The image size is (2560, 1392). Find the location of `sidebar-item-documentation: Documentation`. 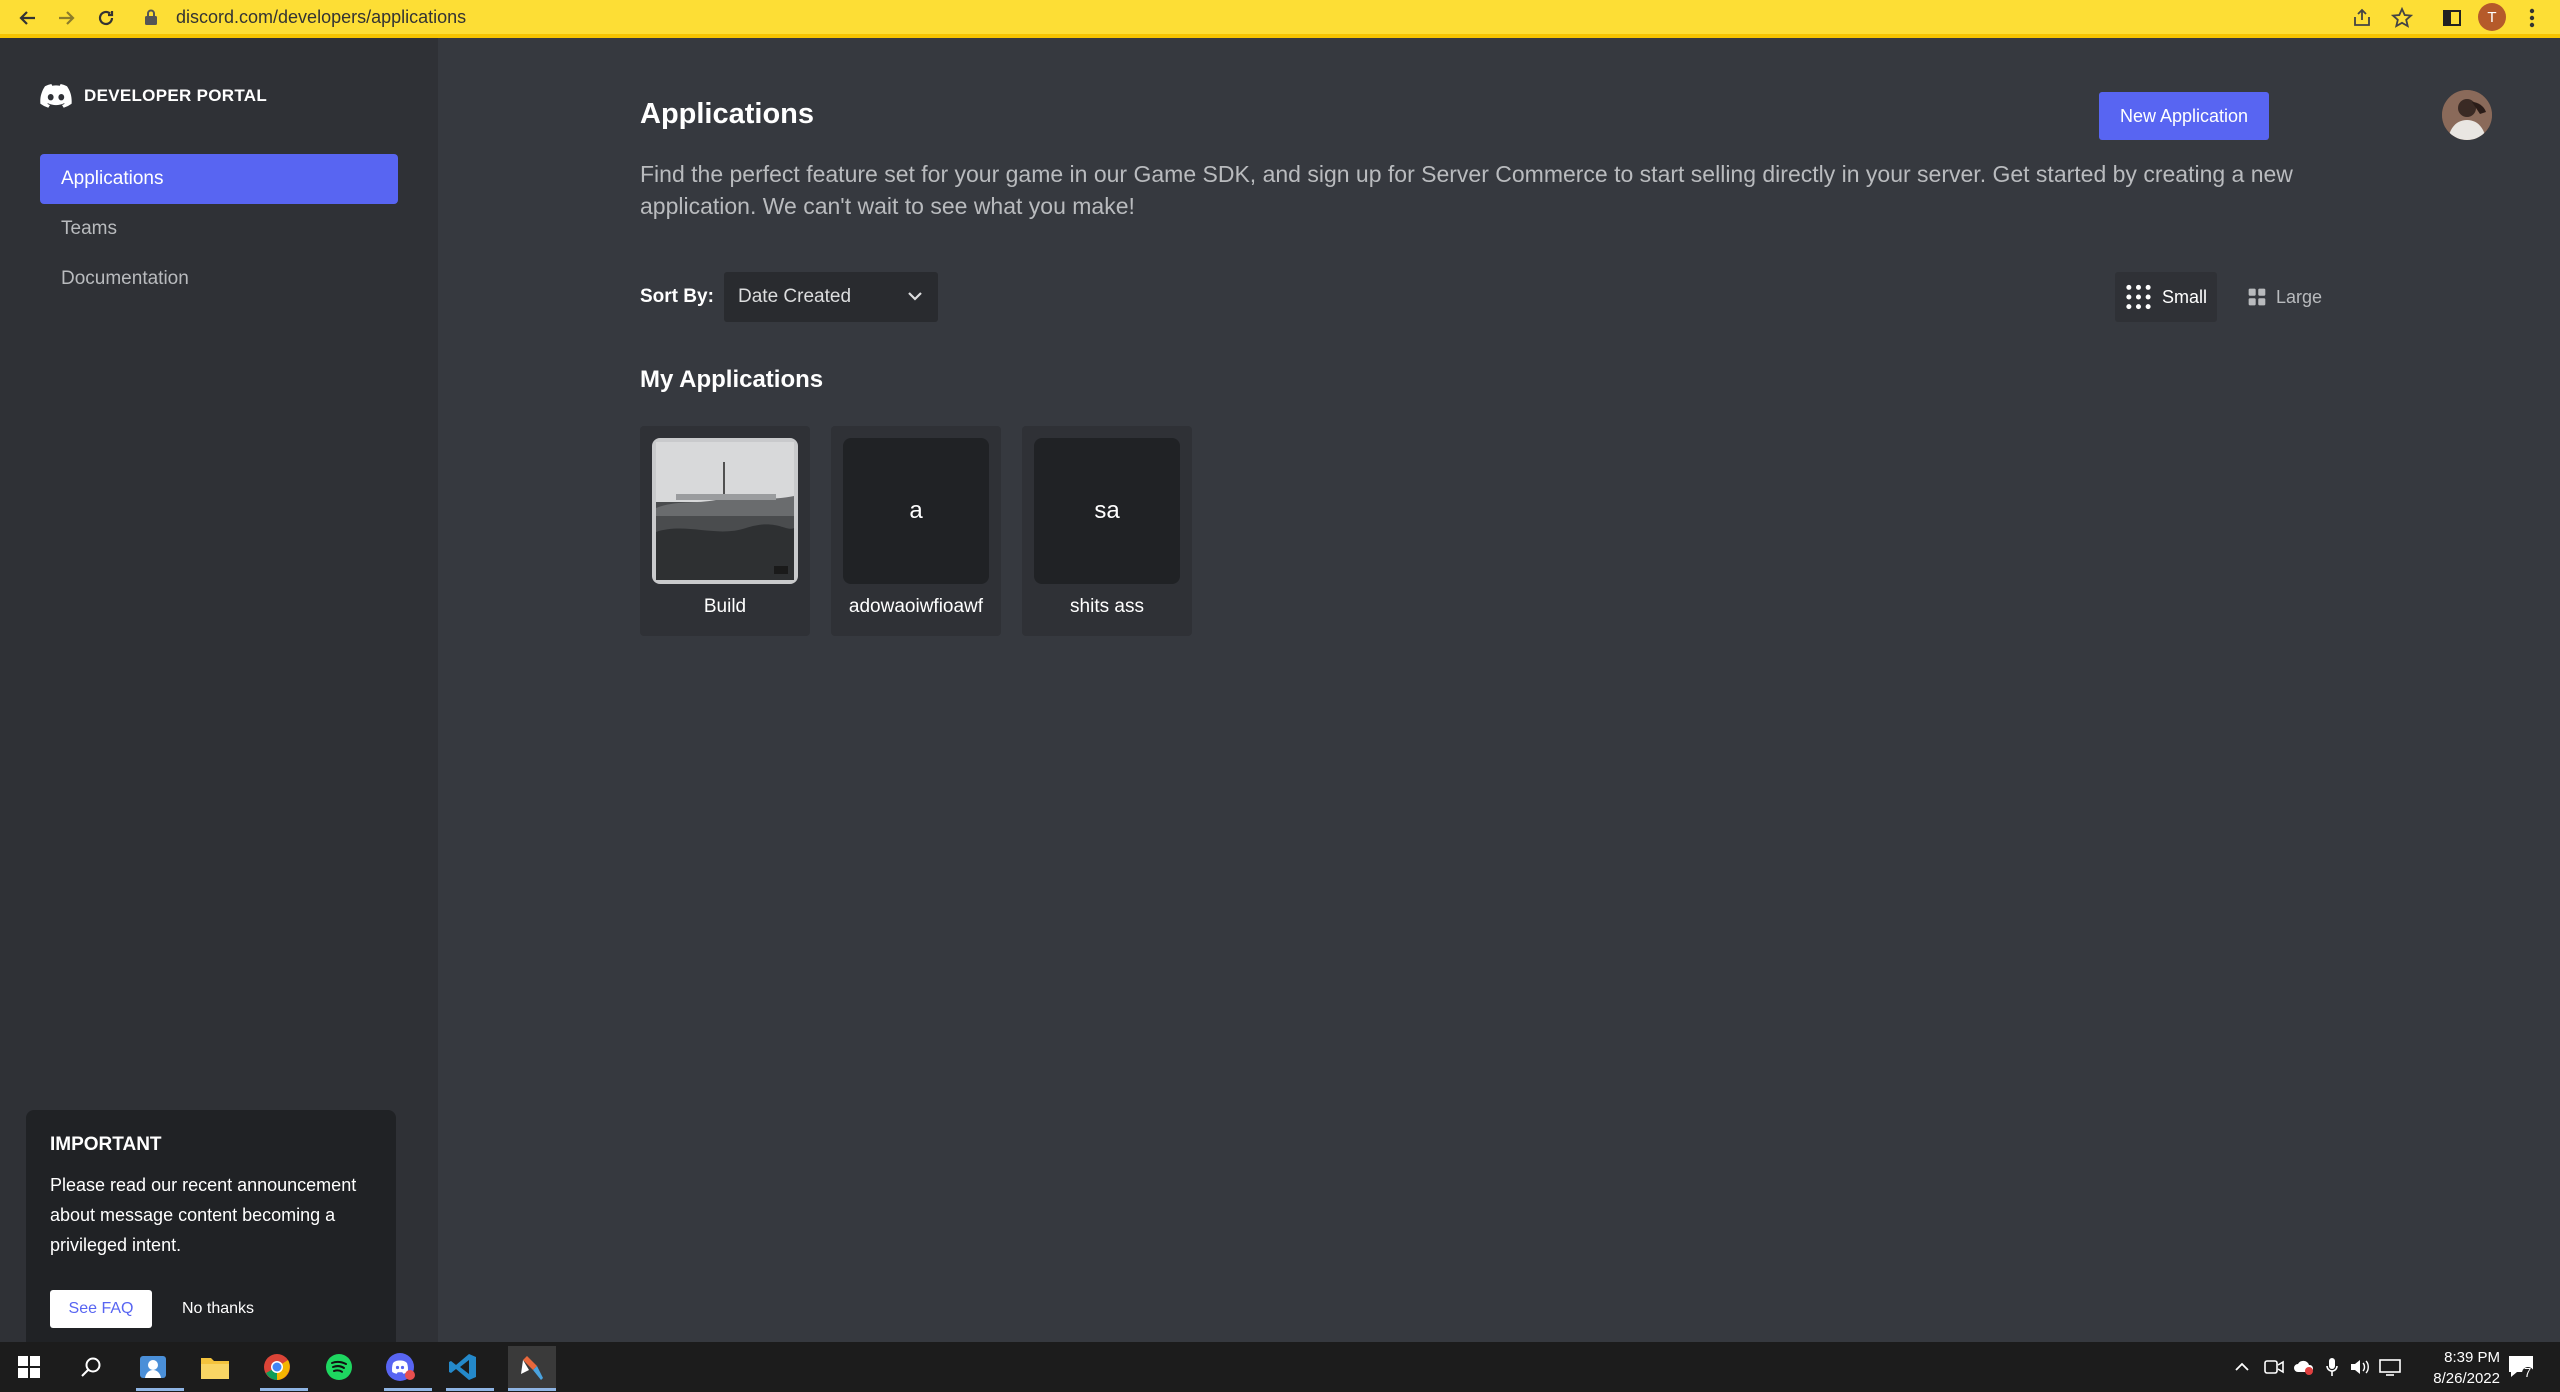

sidebar-item-documentation: Documentation is located at coordinates (219, 279).